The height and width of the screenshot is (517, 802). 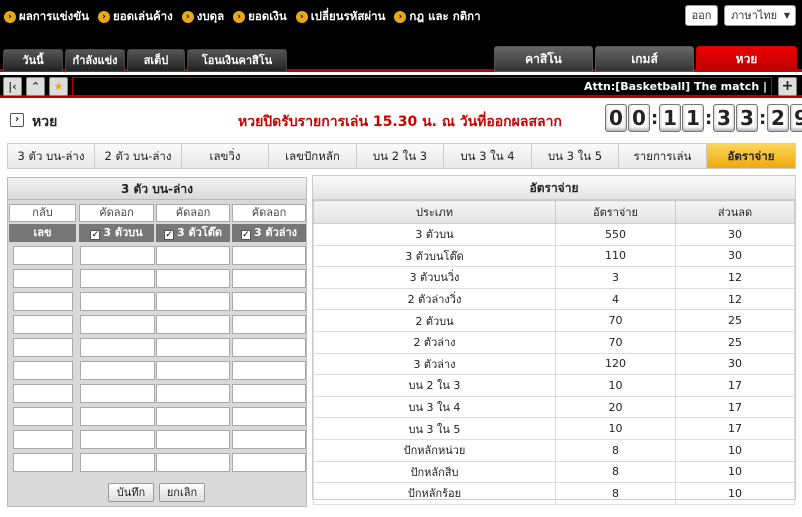 What do you see at coordinates (434, 472) in the screenshot?
I see `rate-type-cell: ปักหลักสิบ` at bounding box center [434, 472].